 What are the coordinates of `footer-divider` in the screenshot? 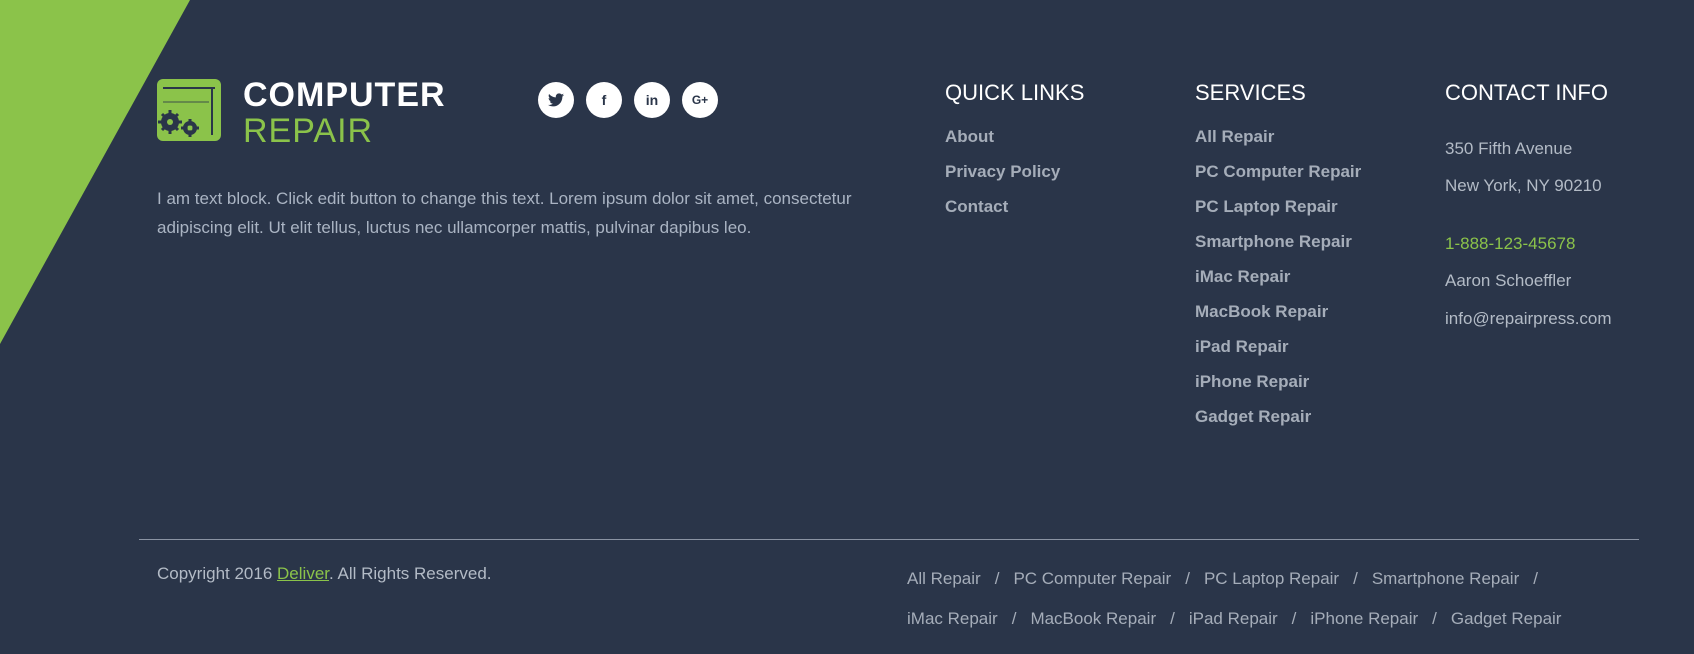 It's located at (889, 539).